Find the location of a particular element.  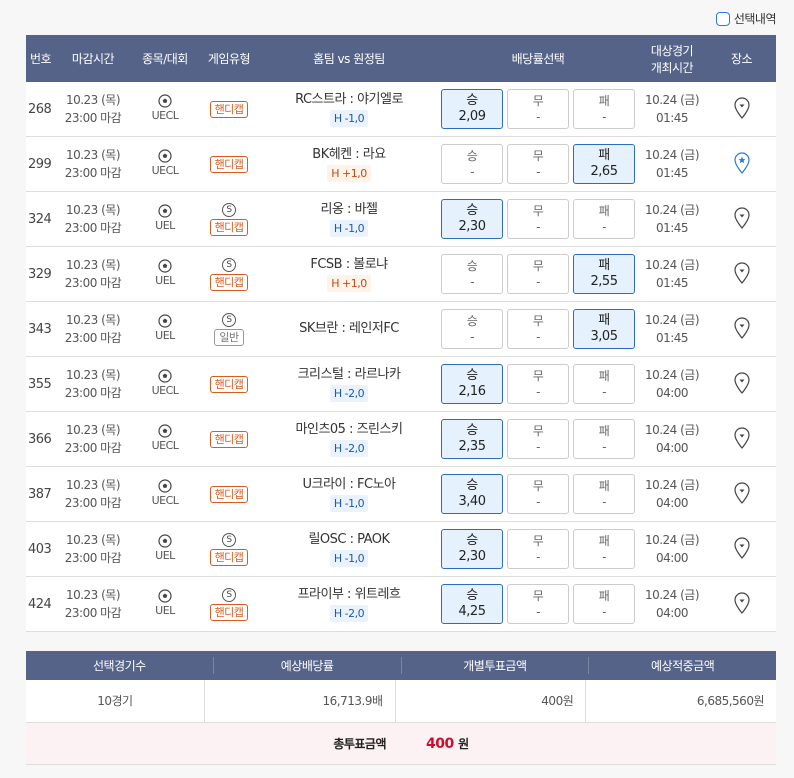

summary-stake: 400원 is located at coordinates (491, 701).